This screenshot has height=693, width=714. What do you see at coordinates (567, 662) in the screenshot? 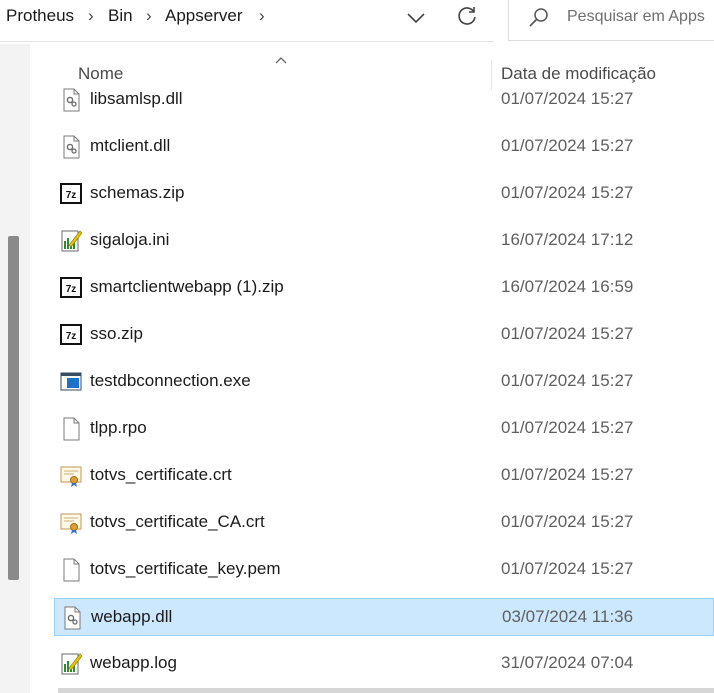
I see `file-modified-date: 31/07/2024 07:04` at bounding box center [567, 662].